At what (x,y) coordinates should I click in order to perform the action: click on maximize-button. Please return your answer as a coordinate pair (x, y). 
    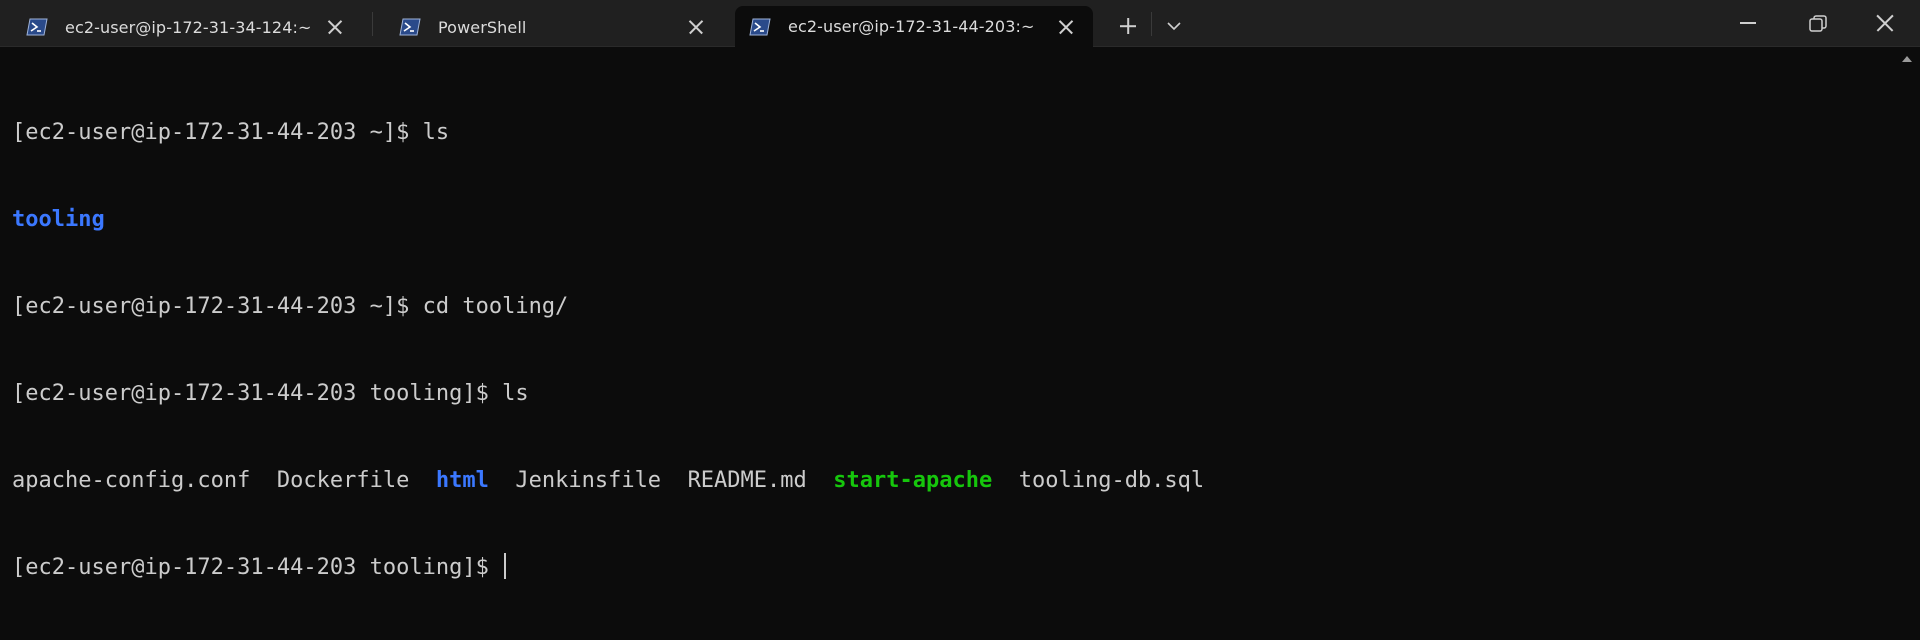
    Looking at the image, I should click on (1817, 23).